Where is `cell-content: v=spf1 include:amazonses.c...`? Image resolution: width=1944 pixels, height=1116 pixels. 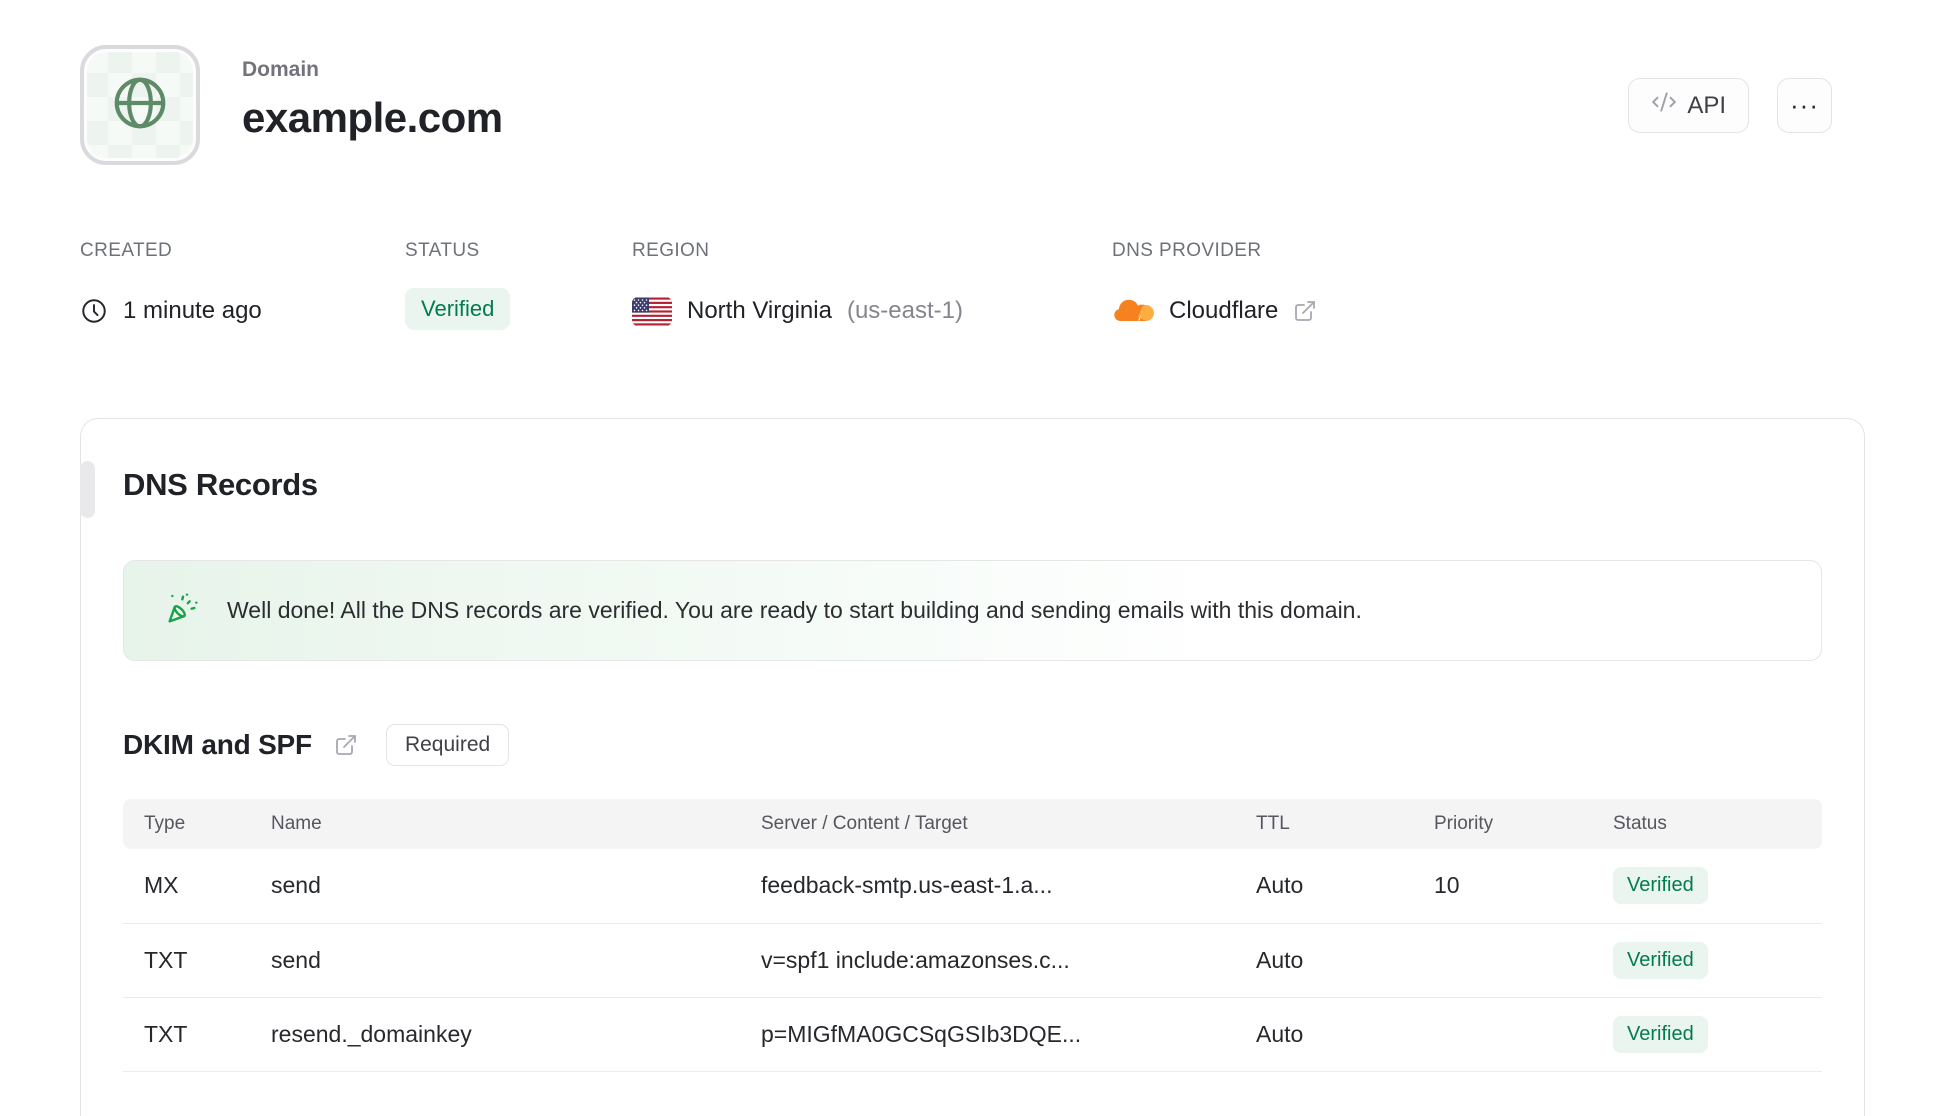
cell-content: v=spf1 include:amazonses.c... is located at coordinates (1008, 960).